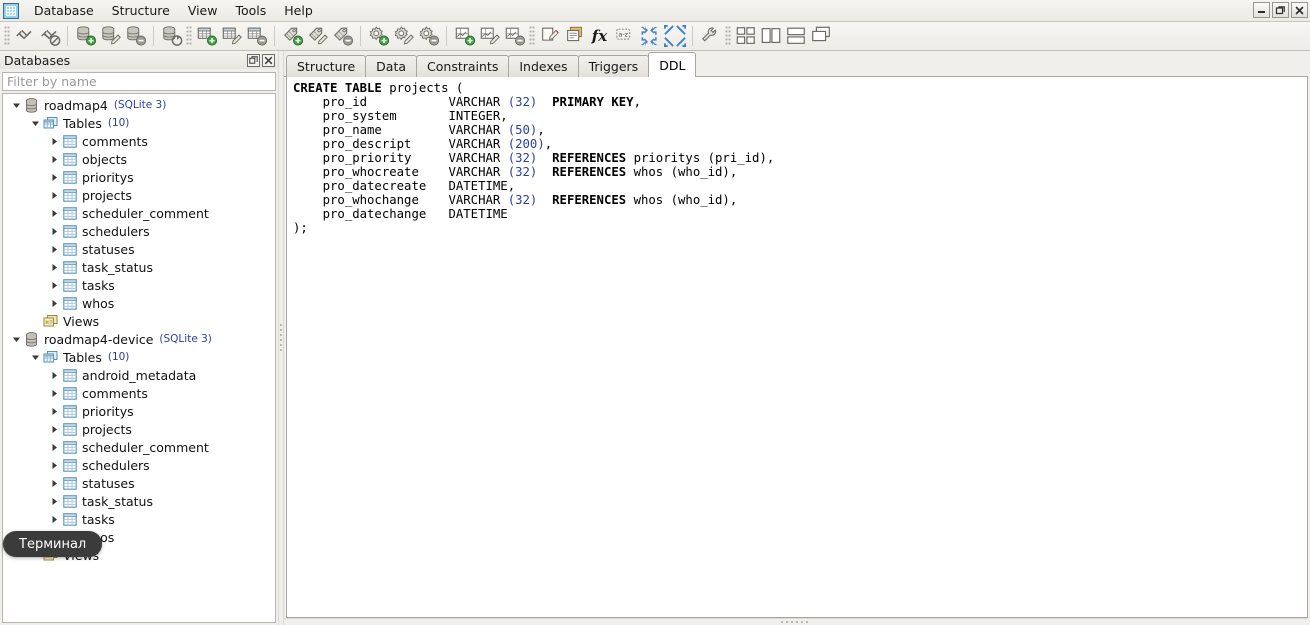 The height and width of the screenshot is (625, 1310). Describe the element at coordinates (745, 36) in the screenshot. I see `tile-grid-icon` at that location.